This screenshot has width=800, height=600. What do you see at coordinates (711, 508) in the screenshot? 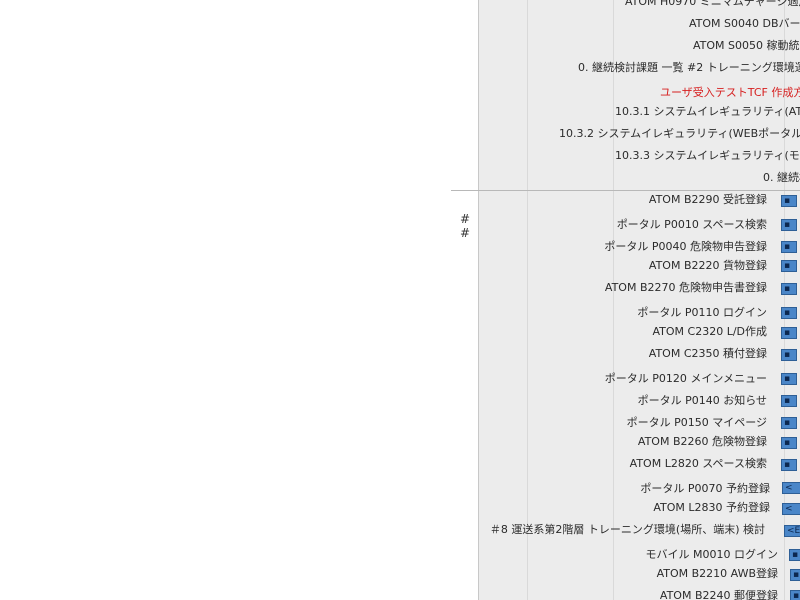
I see `task-label: ATOM L2830 予約登録` at bounding box center [711, 508].